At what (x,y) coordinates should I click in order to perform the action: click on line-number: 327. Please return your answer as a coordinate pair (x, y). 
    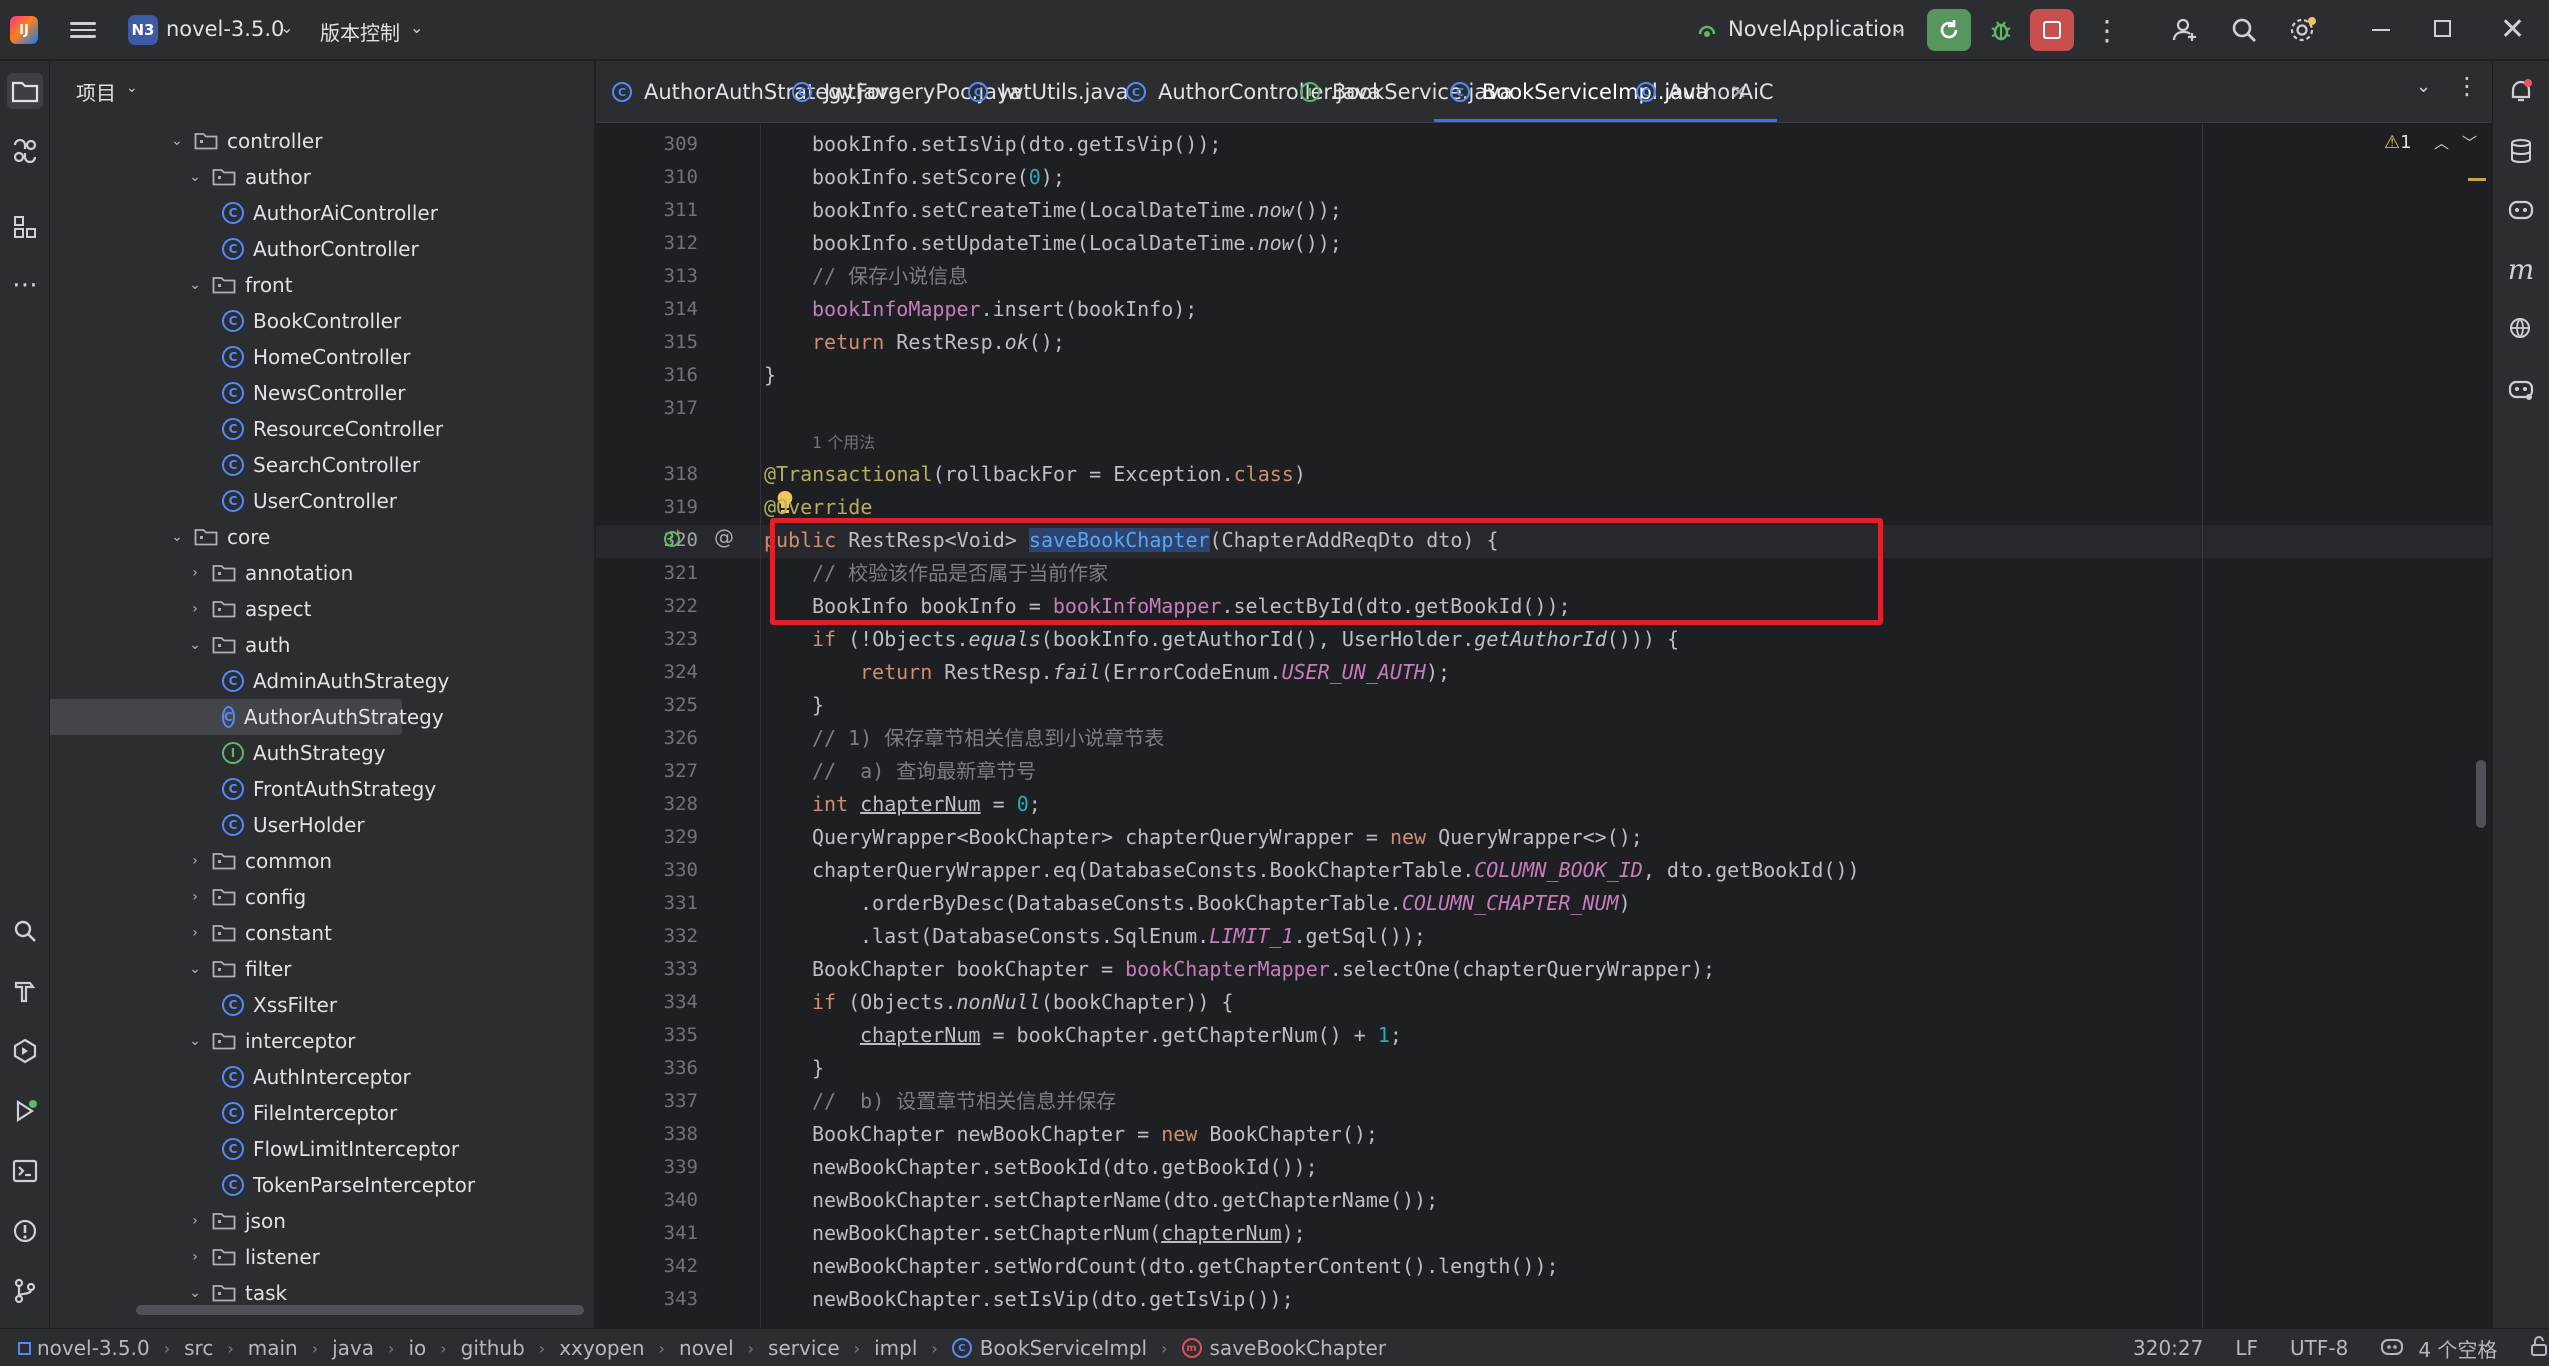
    Looking at the image, I should click on (647, 771).